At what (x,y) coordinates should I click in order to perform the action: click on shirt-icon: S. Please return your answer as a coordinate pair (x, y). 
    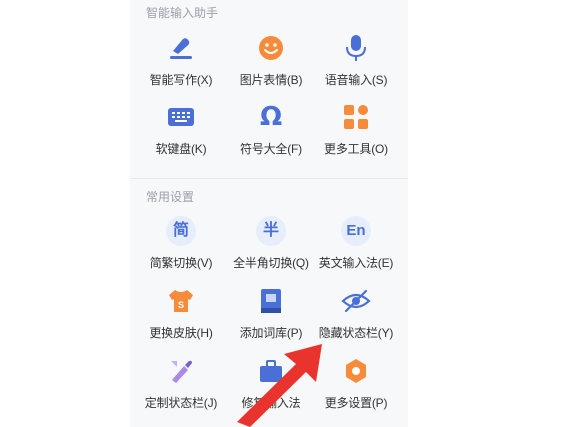
    Looking at the image, I should click on (181, 301).